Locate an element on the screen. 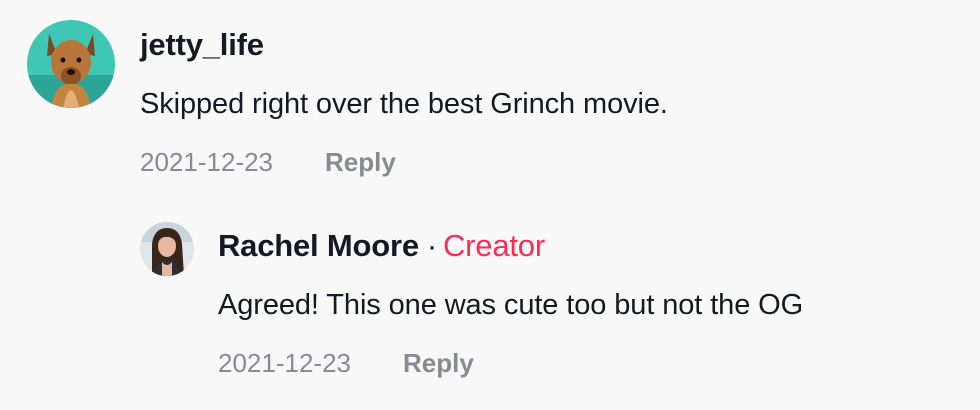 The width and height of the screenshot is (980, 410). dog-avatar-image is located at coordinates (71, 64).